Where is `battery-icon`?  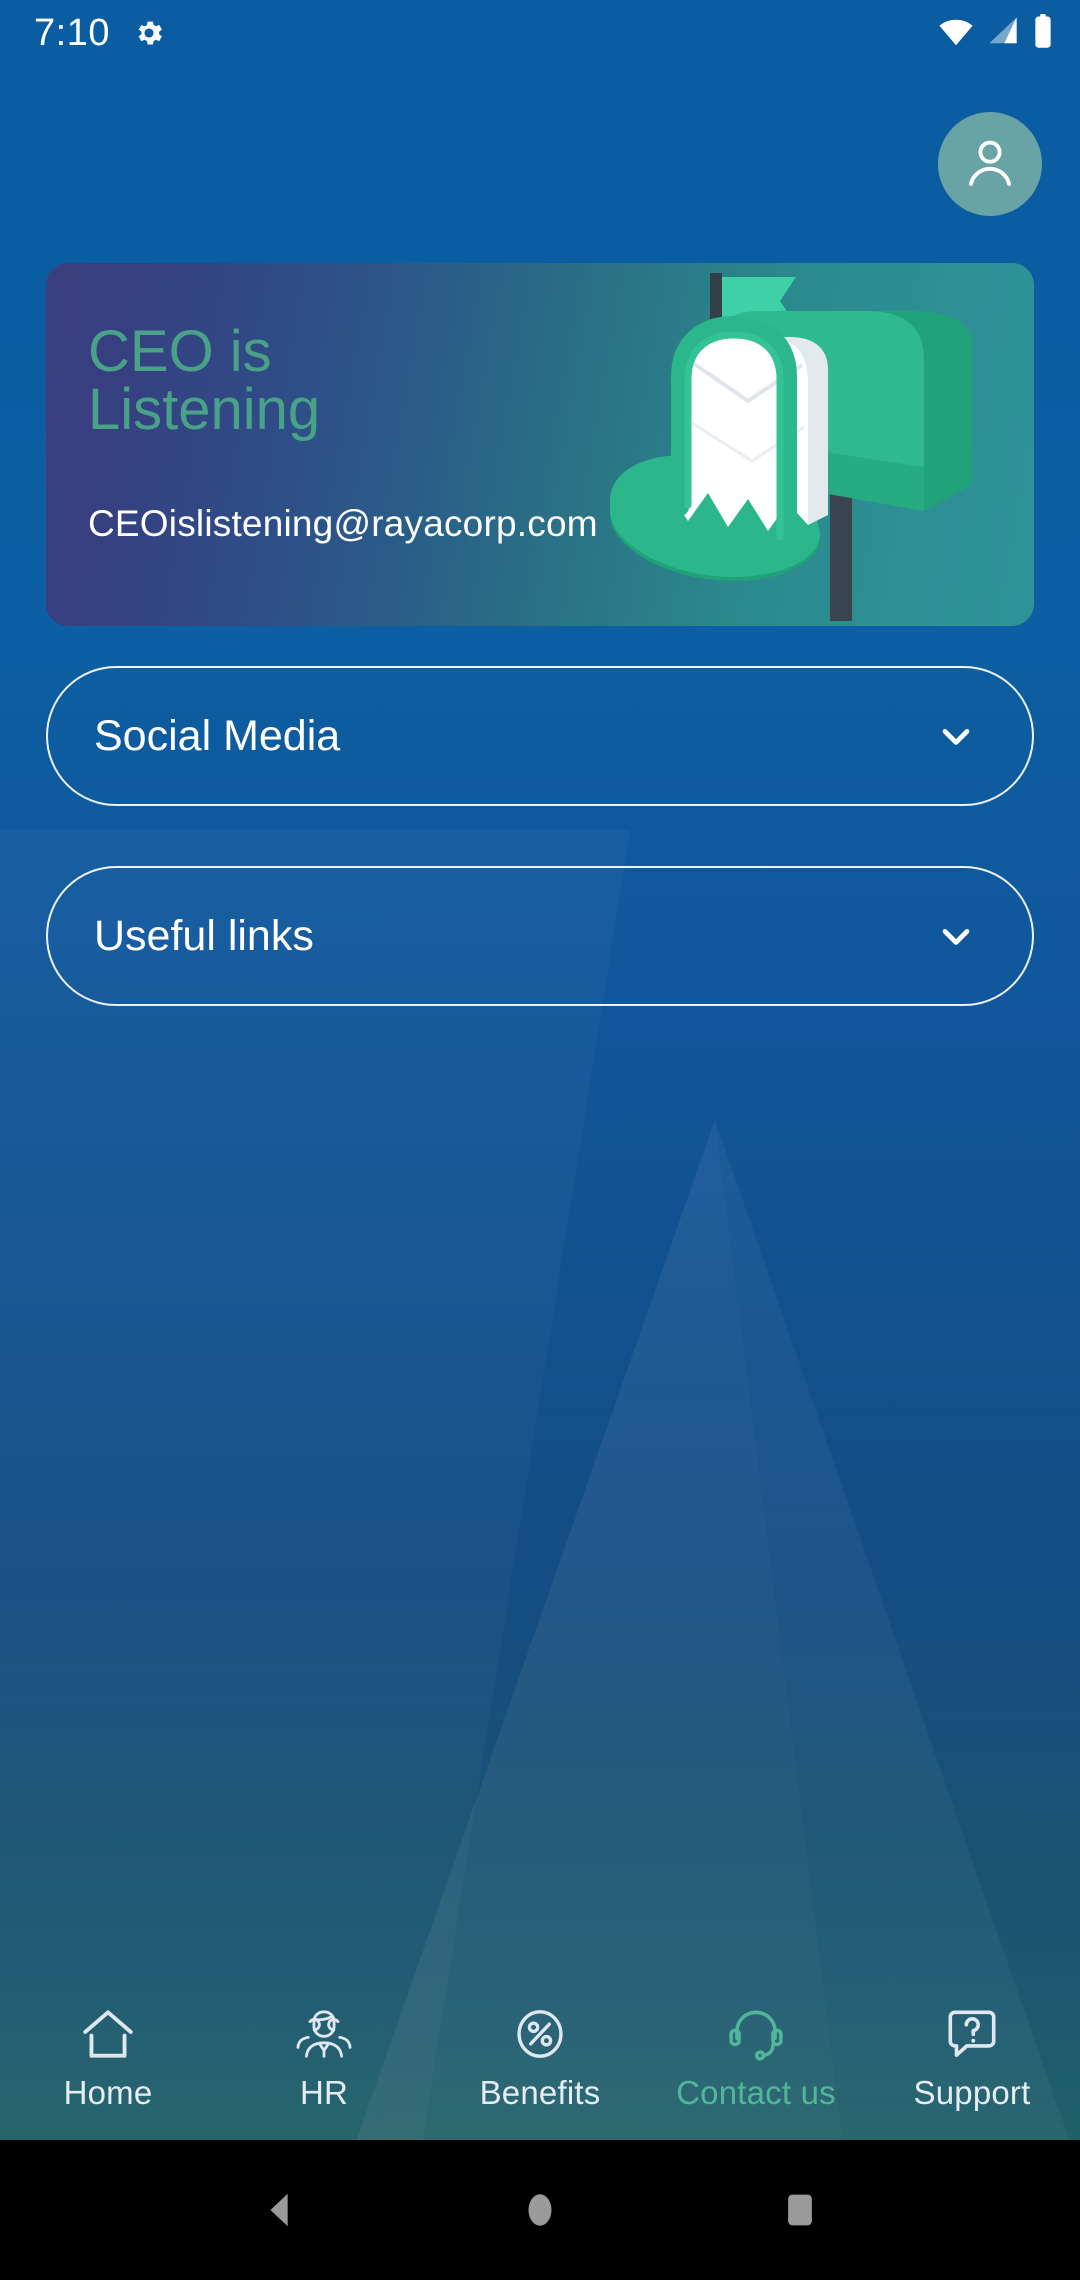 battery-icon is located at coordinates (1043, 33).